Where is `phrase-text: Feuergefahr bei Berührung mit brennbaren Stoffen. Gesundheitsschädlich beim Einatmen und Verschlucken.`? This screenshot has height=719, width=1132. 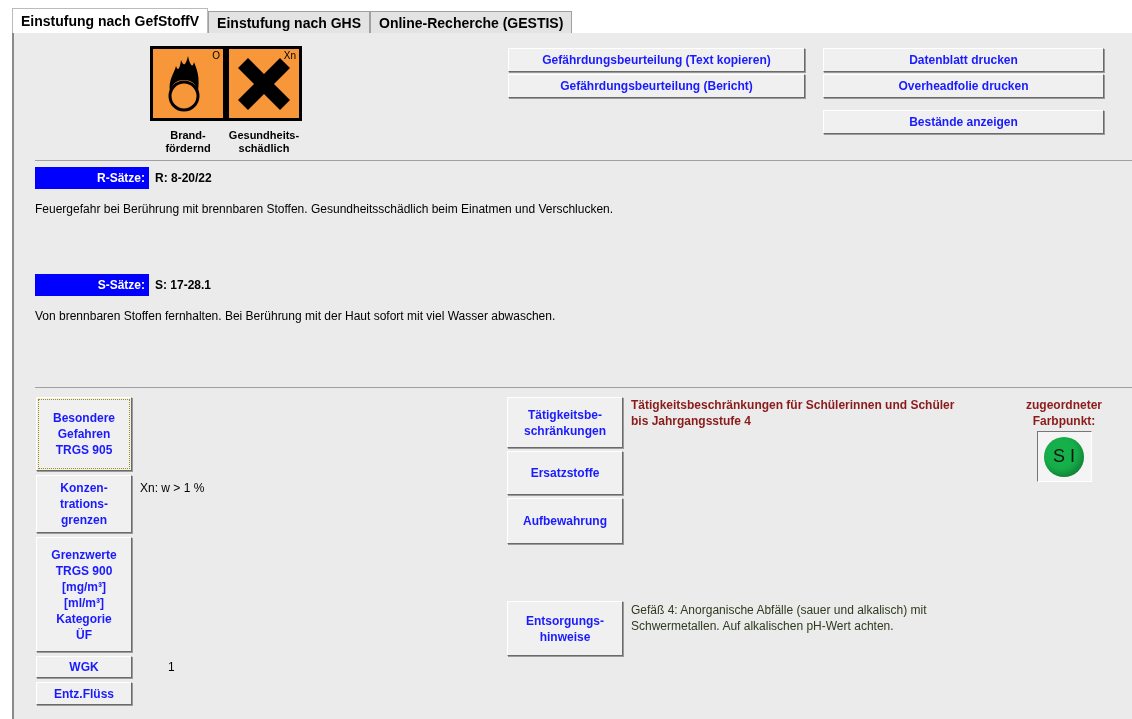 phrase-text: Feuergefahr bei Berührung mit brennbaren Stoffen. Gesundheitsschädlich beim Einatmen und Verschlucken. is located at coordinates (325, 209).